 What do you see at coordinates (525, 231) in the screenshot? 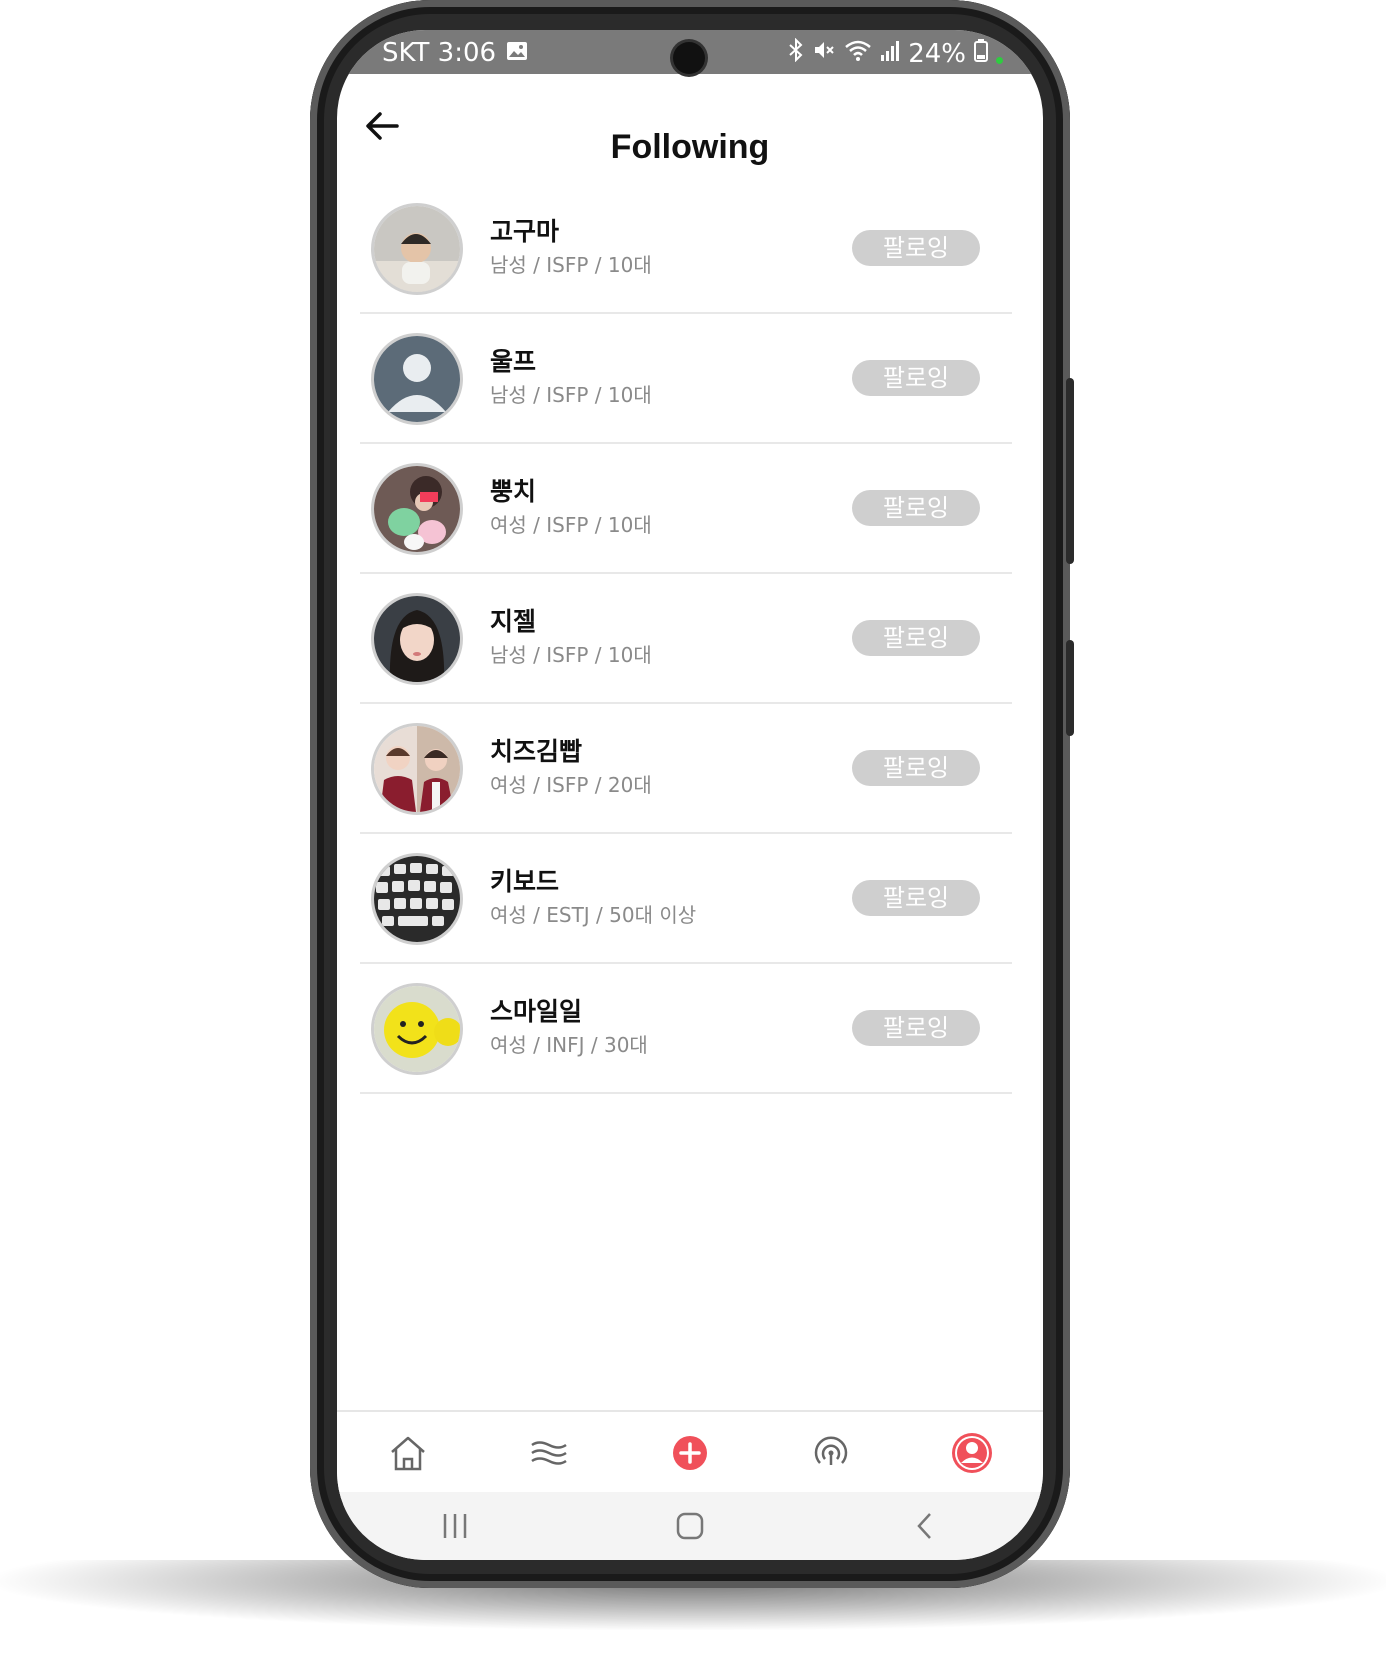
I see `user-name: 고구마` at bounding box center [525, 231].